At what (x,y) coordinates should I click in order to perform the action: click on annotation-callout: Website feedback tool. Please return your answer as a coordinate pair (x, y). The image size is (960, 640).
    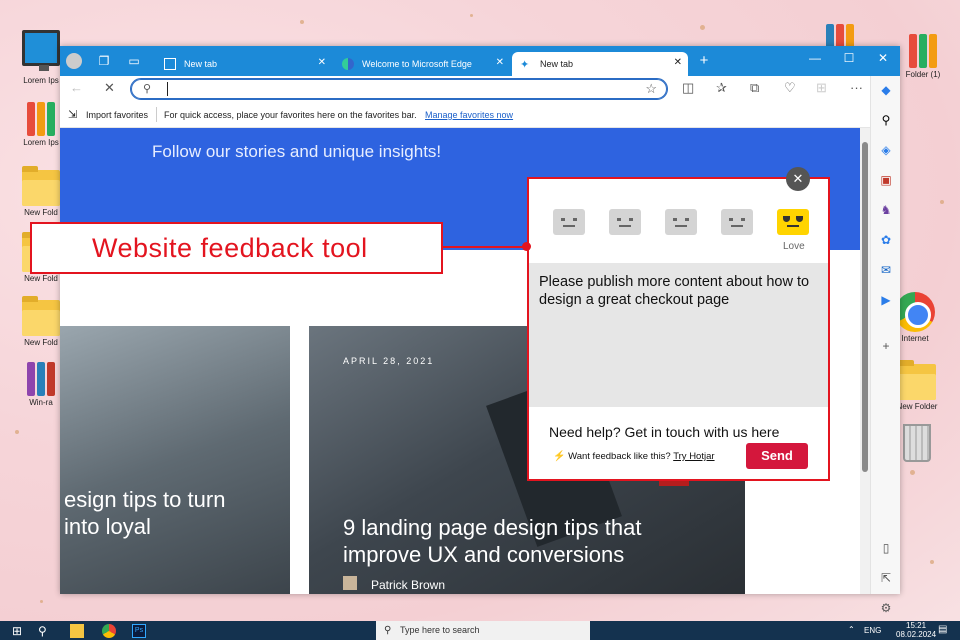
    Looking at the image, I should click on (236, 248).